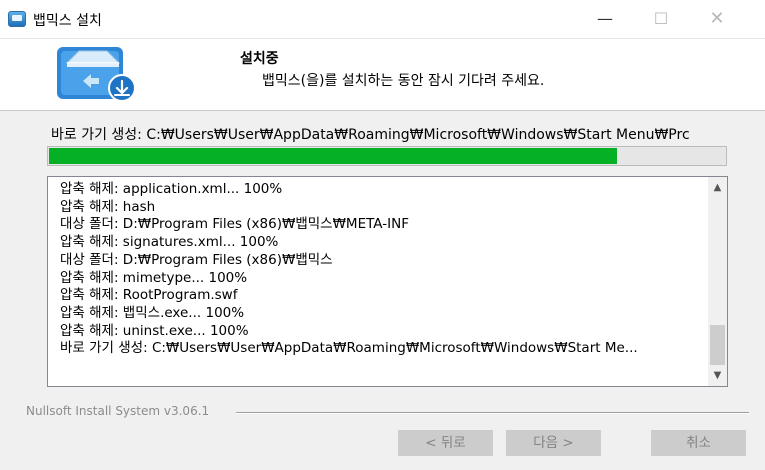  I want to click on log-item: 압축 해제: uninst.exe... 100%, so click(154, 330).